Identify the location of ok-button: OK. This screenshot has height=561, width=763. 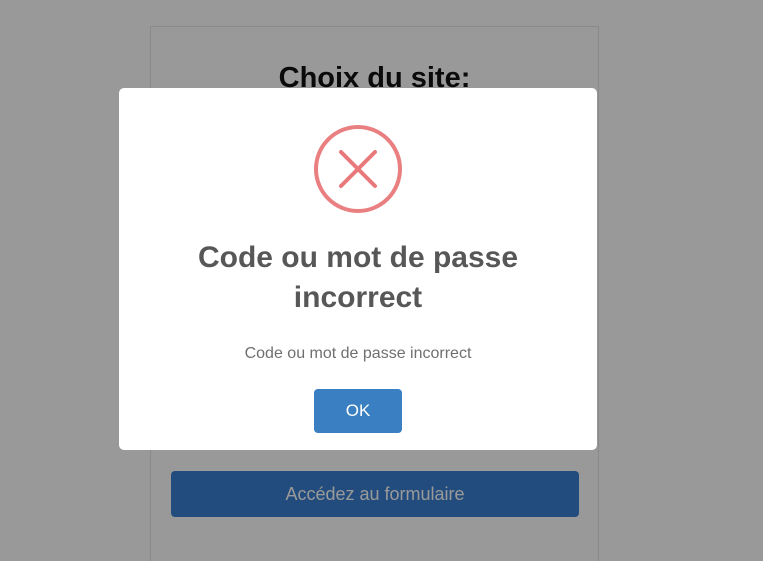
(358, 411).